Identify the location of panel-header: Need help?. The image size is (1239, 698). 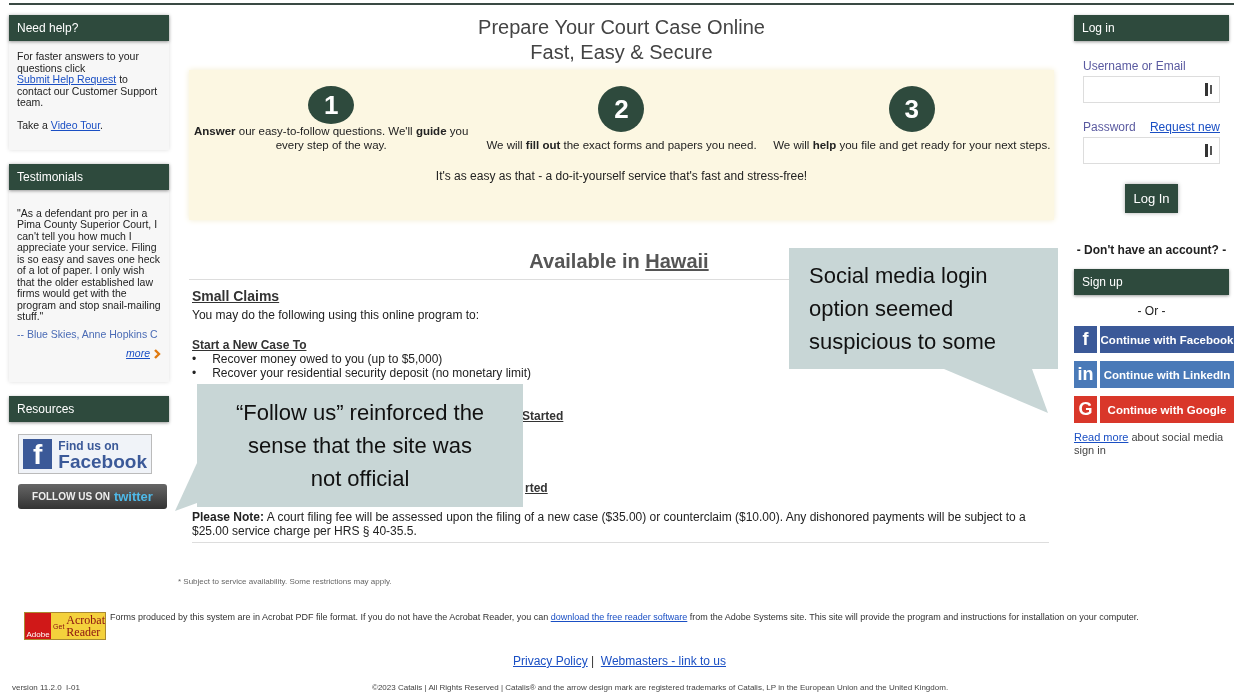
(89, 28).